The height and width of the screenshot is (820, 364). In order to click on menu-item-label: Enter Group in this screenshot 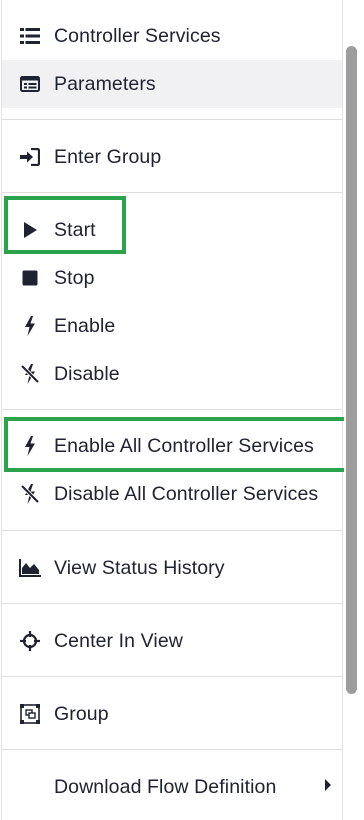, I will do `click(108, 156)`.